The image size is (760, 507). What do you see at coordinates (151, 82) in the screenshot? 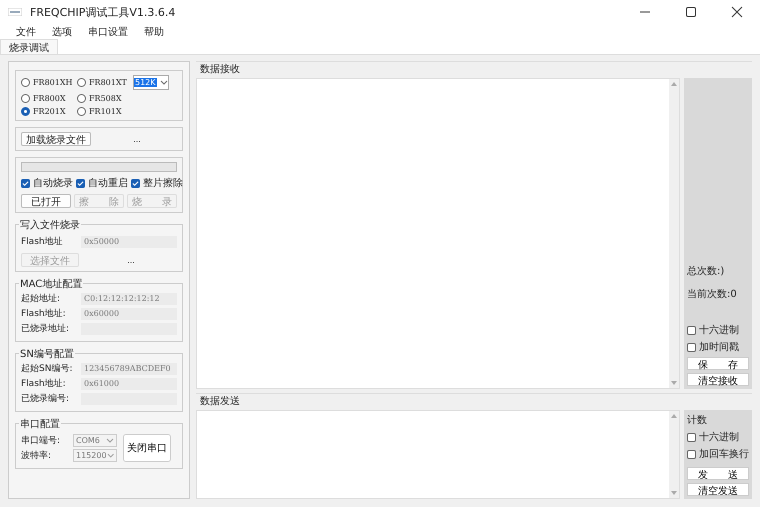
I see `size-select: 512K` at bounding box center [151, 82].